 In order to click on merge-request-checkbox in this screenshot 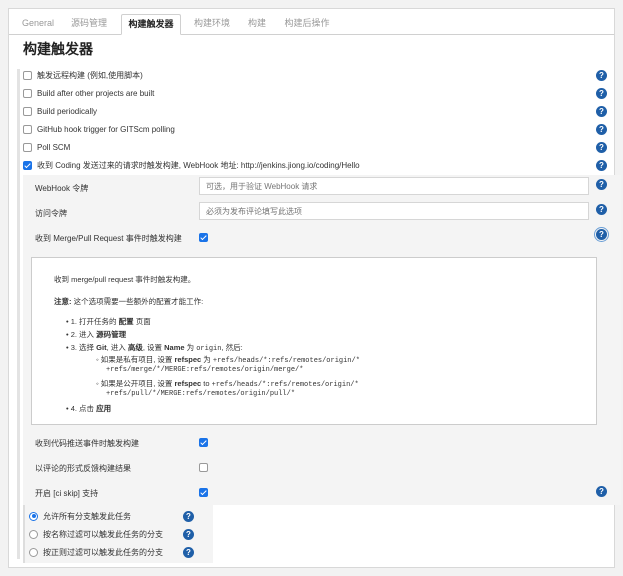, I will do `click(203, 237)`.